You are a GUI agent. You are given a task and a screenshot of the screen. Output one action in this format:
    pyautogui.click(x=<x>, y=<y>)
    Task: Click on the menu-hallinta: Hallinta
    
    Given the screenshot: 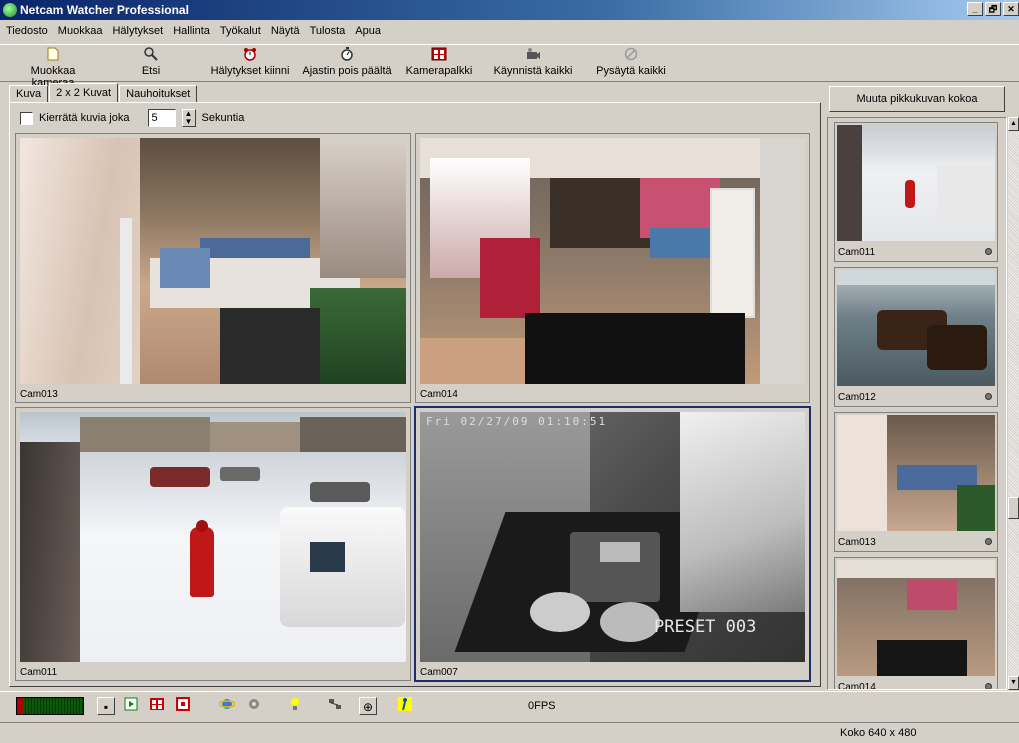 What is the action you would take?
    pyautogui.click(x=191, y=31)
    